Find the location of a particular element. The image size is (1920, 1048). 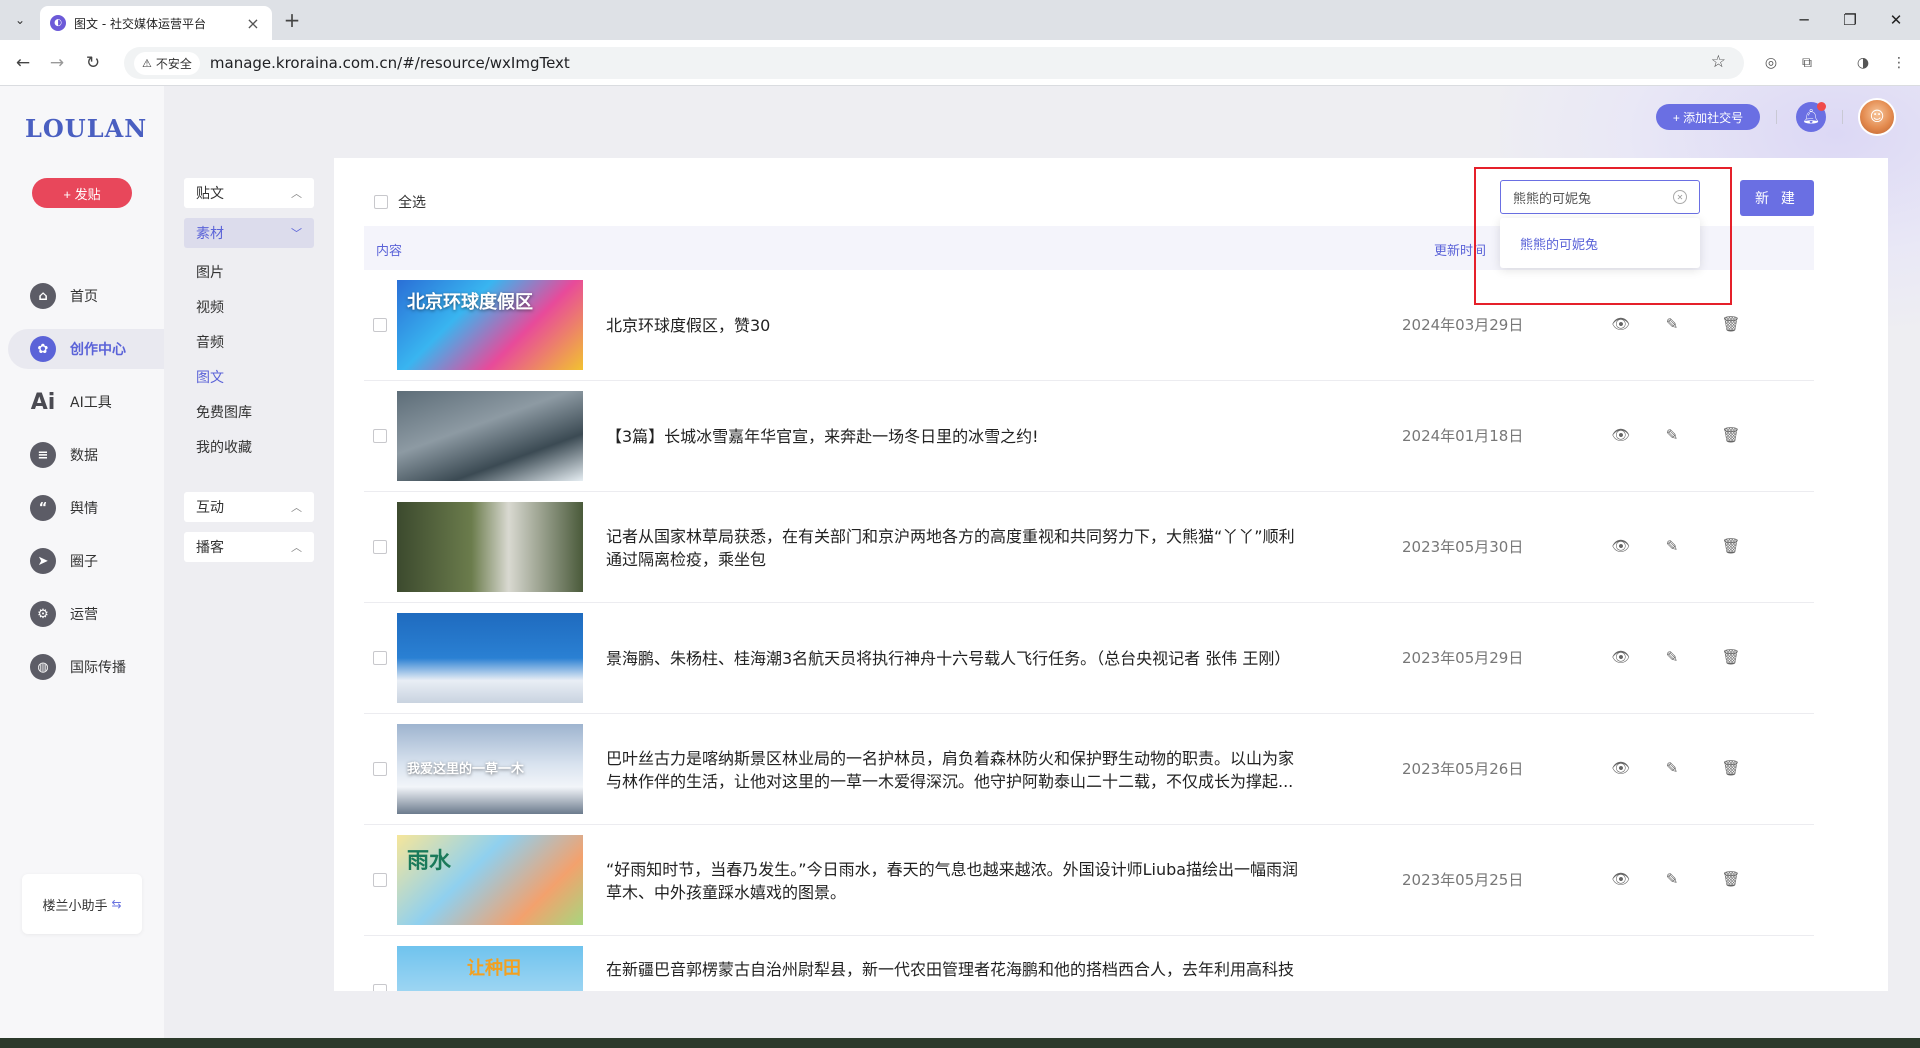

notification-bell-icon: 🔔︎ is located at coordinates (1811, 117).